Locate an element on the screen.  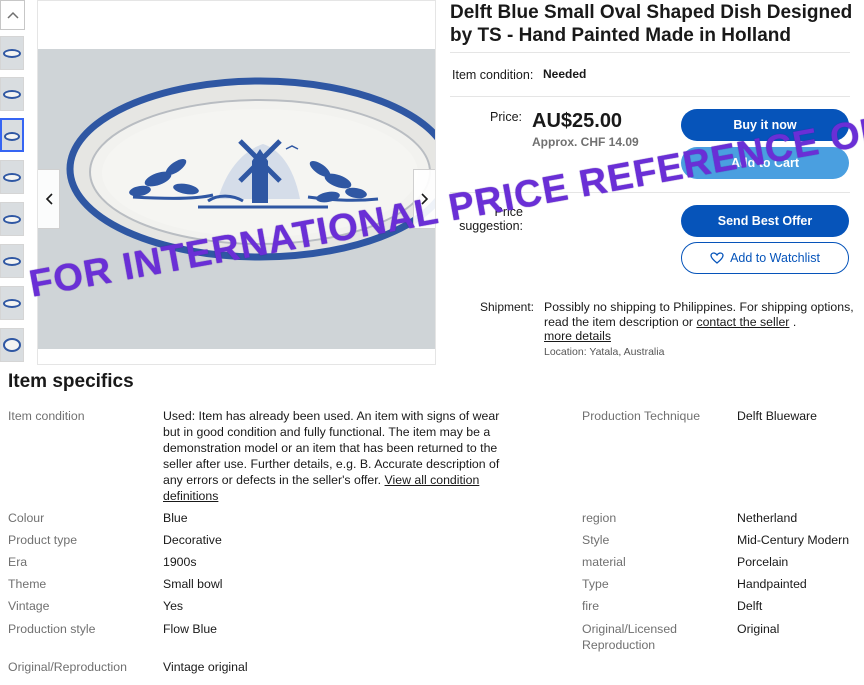
heart-icon is located at coordinates (717, 258).